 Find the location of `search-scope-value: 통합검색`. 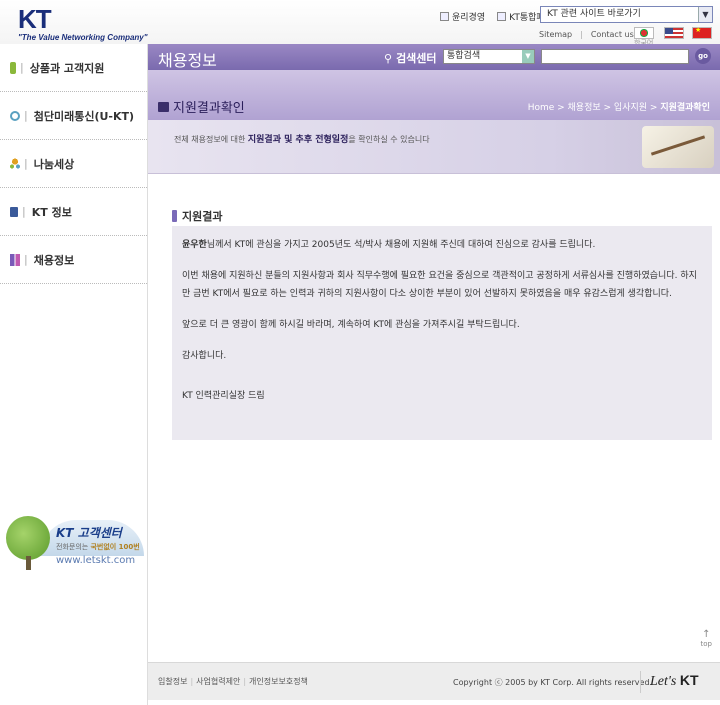

search-scope-value: 통합검색 is located at coordinates (464, 56).